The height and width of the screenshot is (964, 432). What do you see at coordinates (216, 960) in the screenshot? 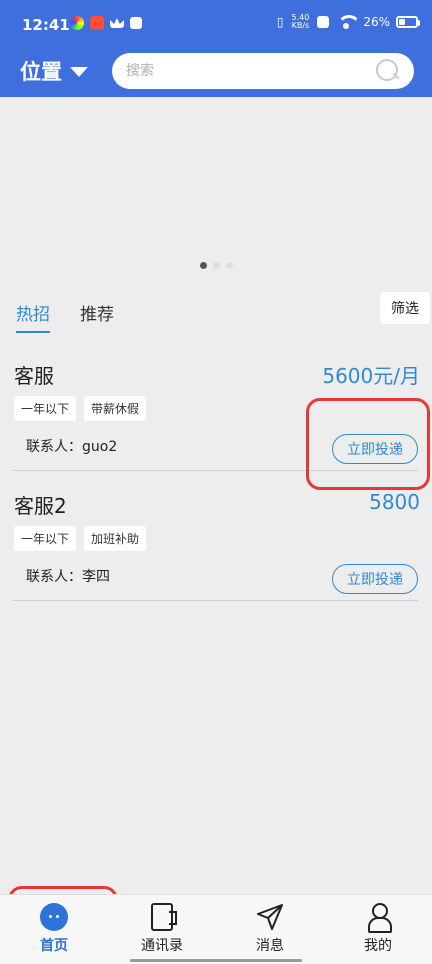
I see `gesture-bar` at bounding box center [216, 960].